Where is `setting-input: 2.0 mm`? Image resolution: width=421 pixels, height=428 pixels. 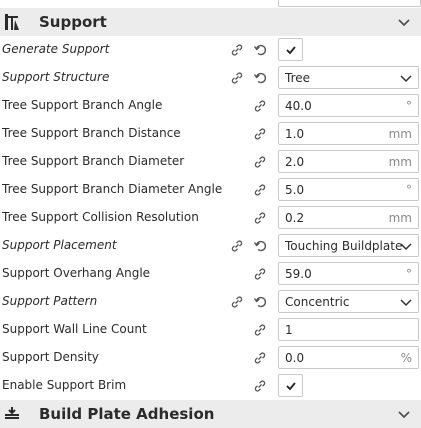 setting-input: 2.0 mm is located at coordinates (348, 161).